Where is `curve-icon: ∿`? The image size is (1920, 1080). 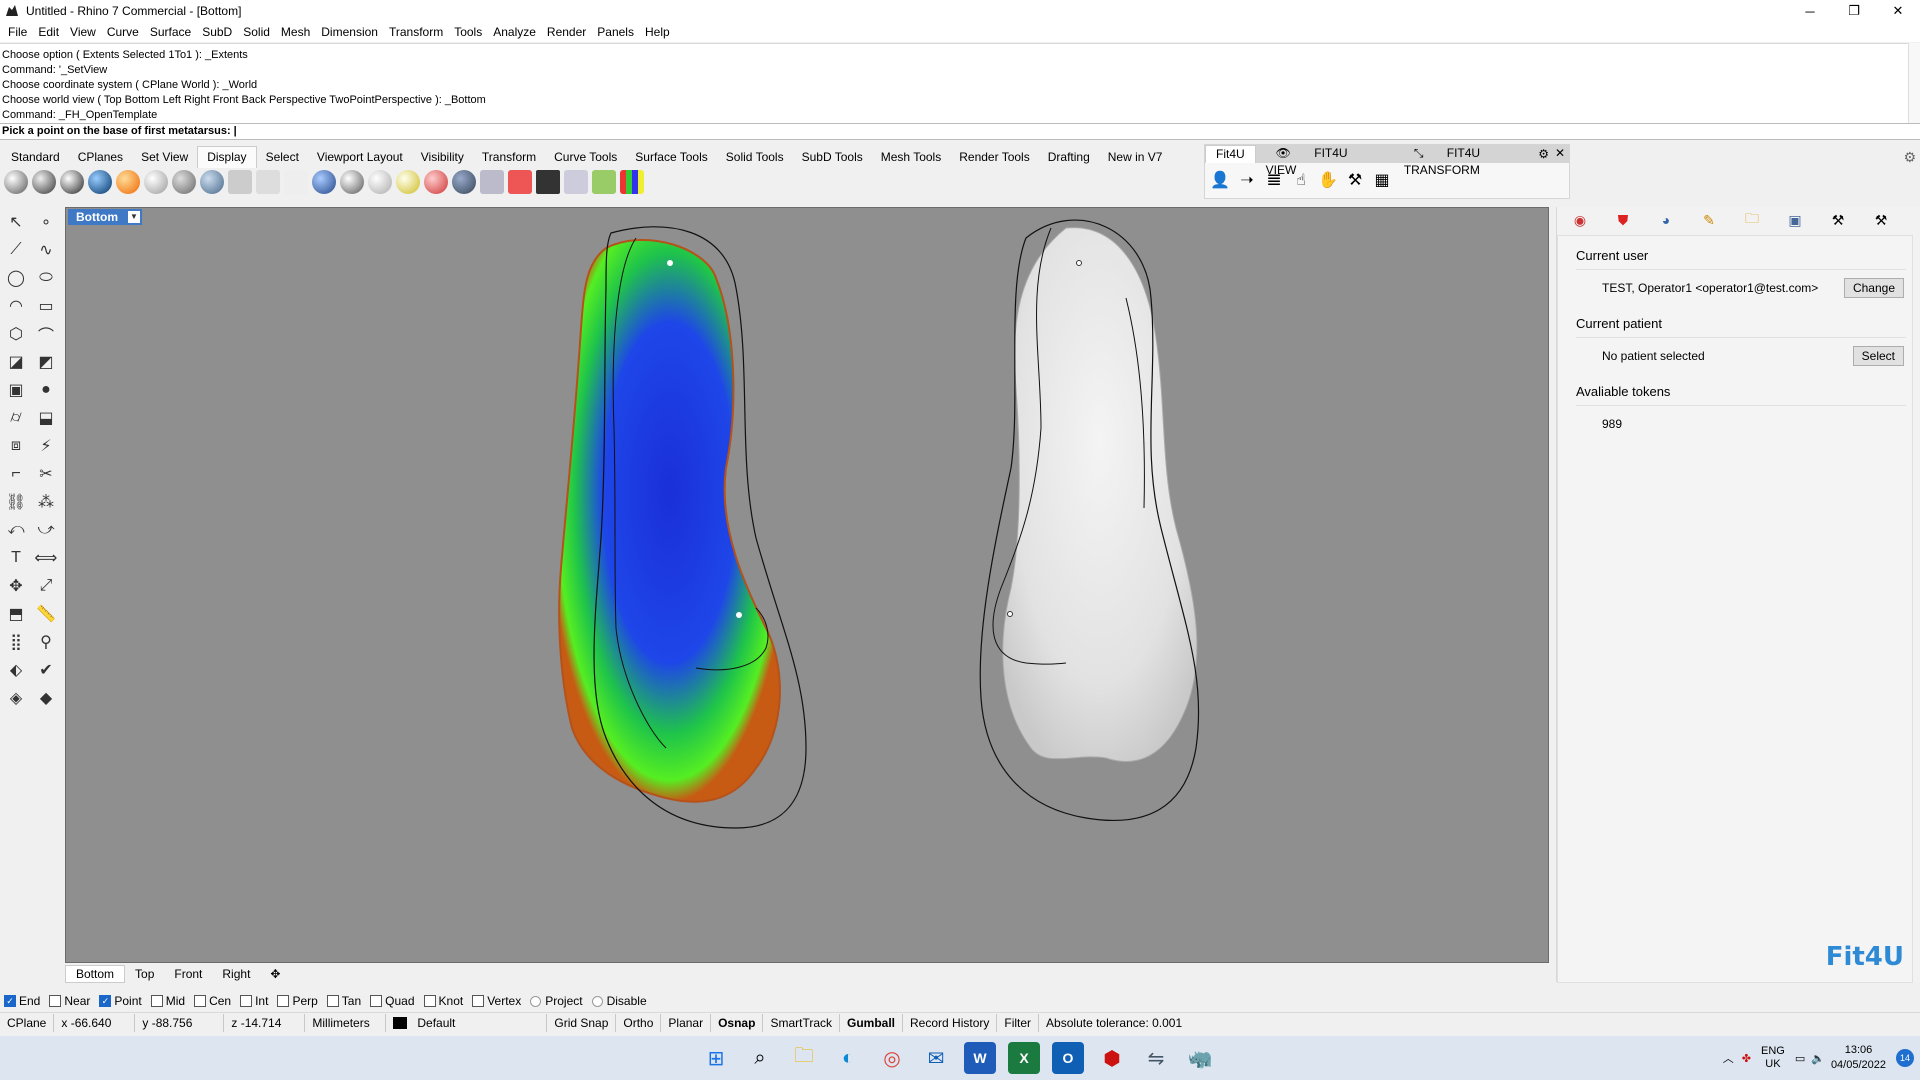
curve-icon: ∿ is located at coordinates (46, 250).